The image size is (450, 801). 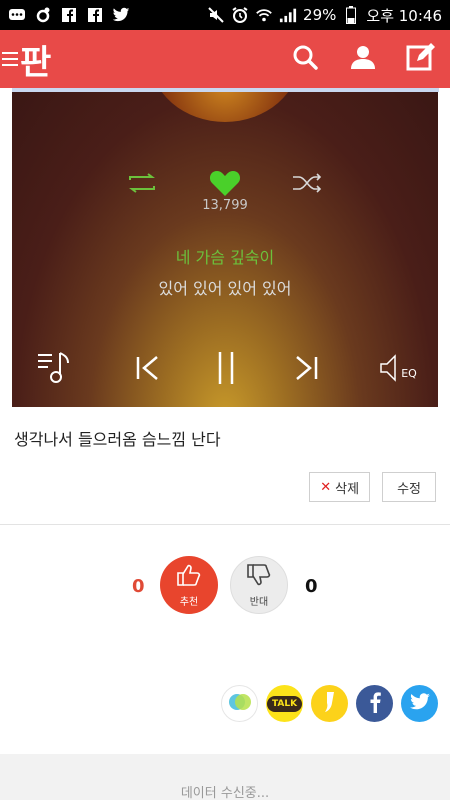 I want to click on pause-icon, so click(x=226, y=370).